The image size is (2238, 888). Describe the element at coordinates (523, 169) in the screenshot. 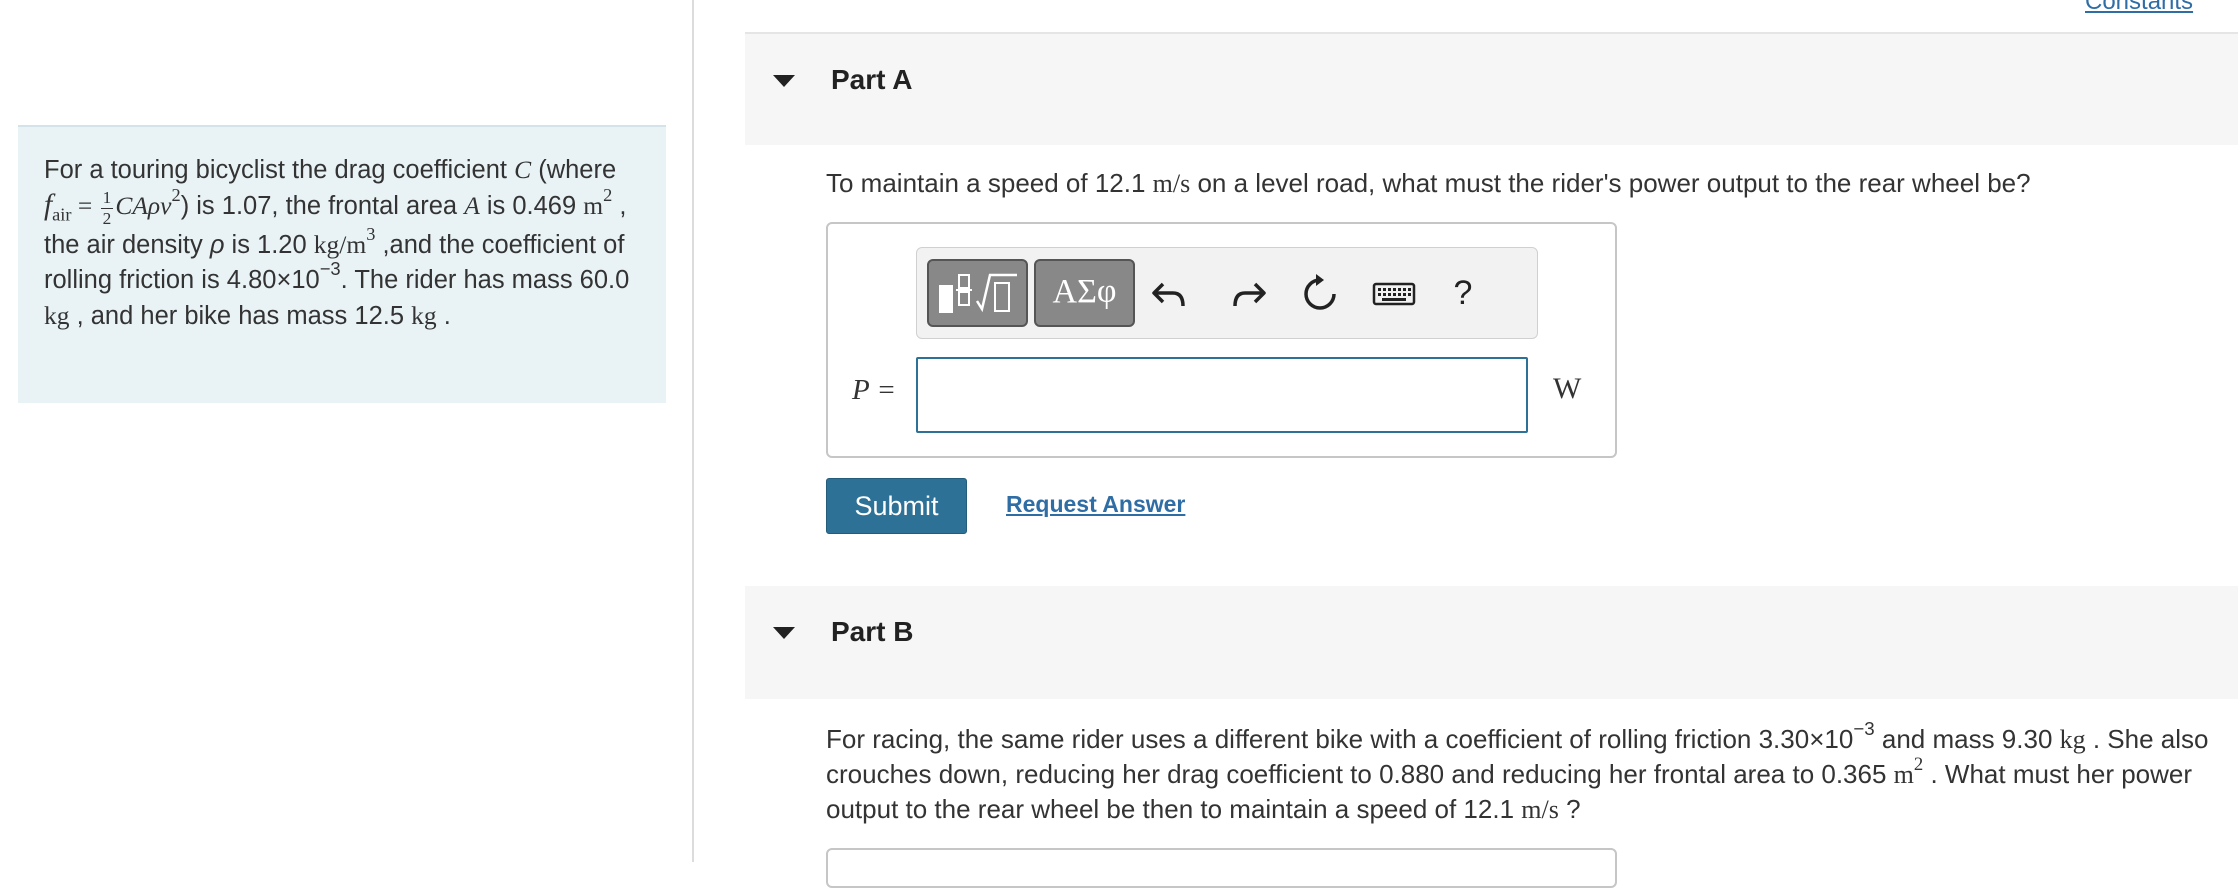

I see `var-c: C` at that location.